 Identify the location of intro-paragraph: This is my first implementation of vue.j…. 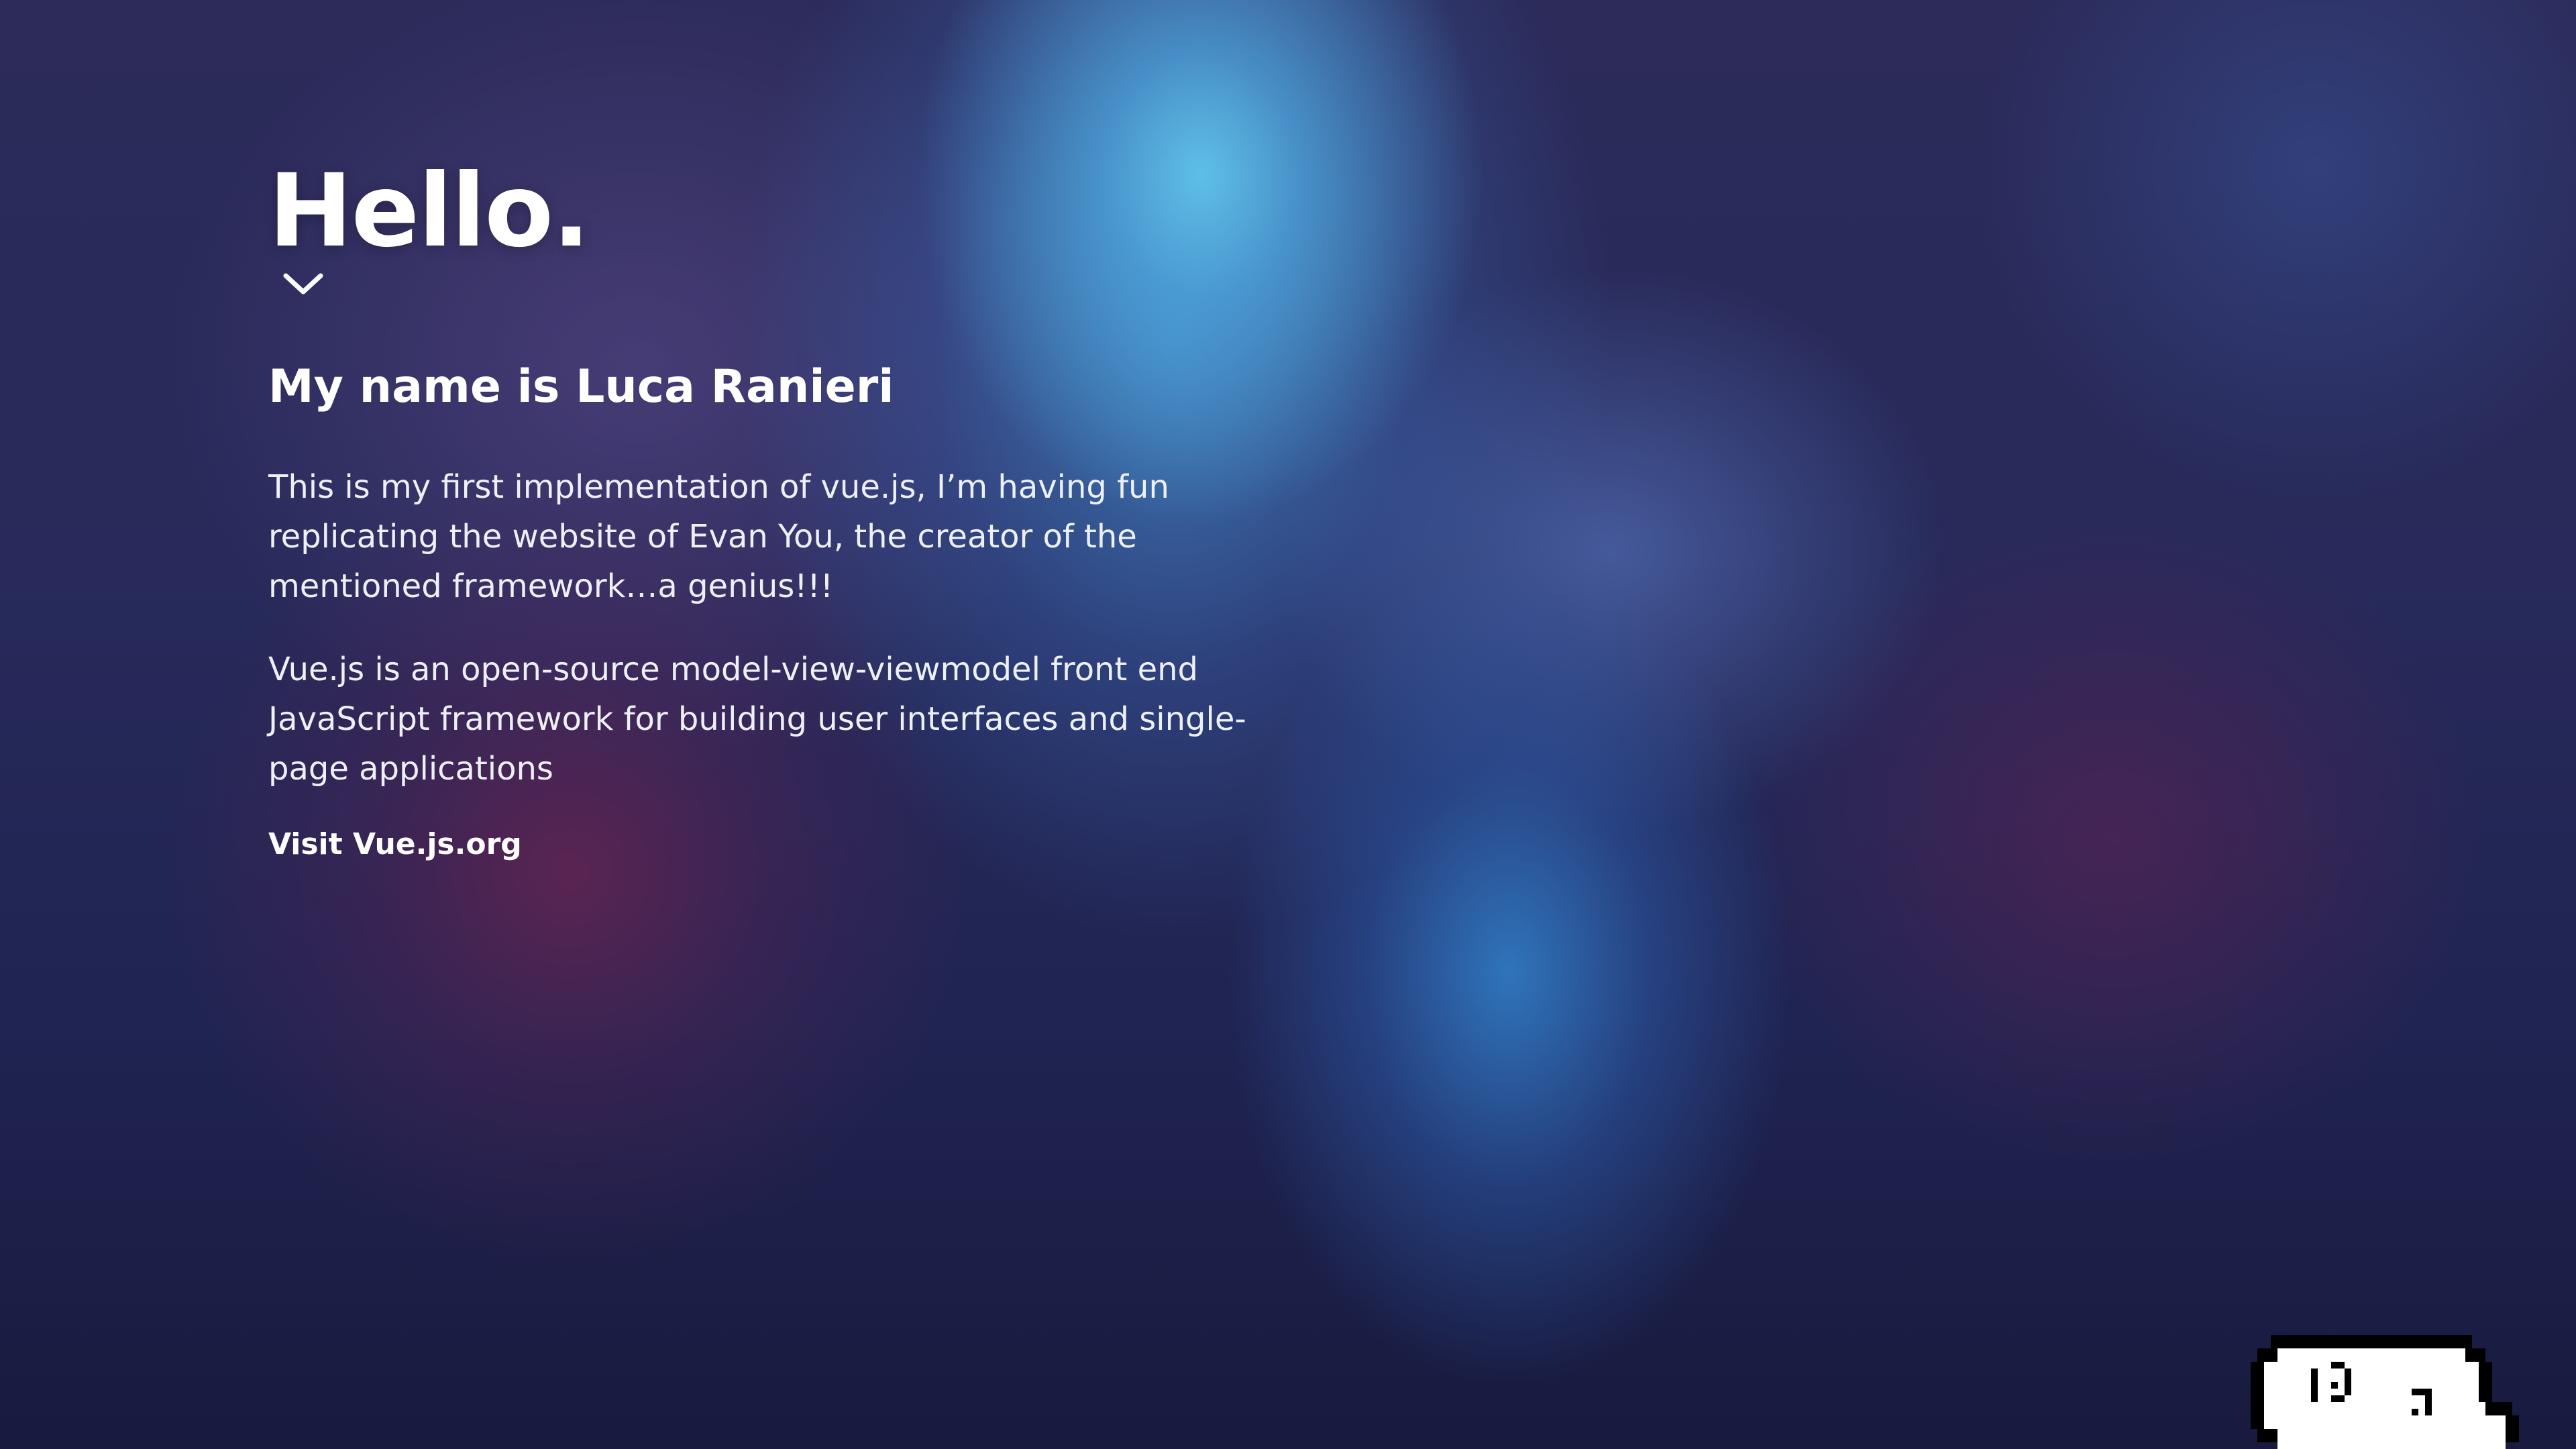
(718, 536).